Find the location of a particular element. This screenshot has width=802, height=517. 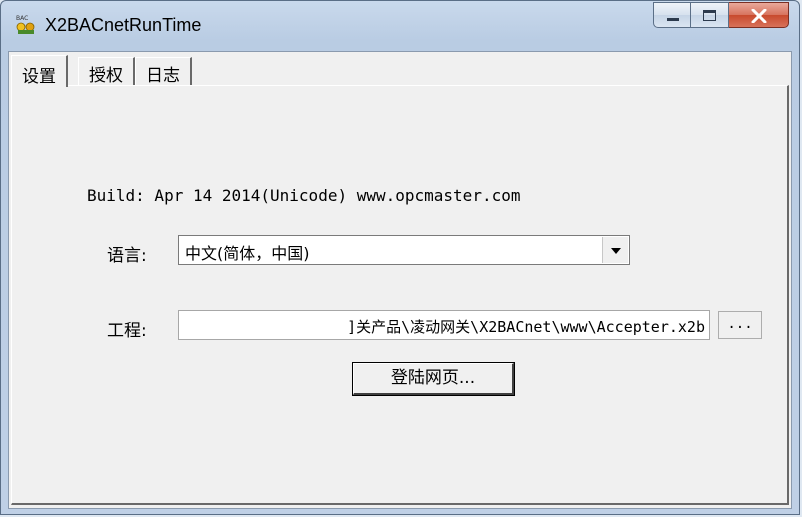

language-select: 中文(简体，中国) is located at coordinates (404, 250).